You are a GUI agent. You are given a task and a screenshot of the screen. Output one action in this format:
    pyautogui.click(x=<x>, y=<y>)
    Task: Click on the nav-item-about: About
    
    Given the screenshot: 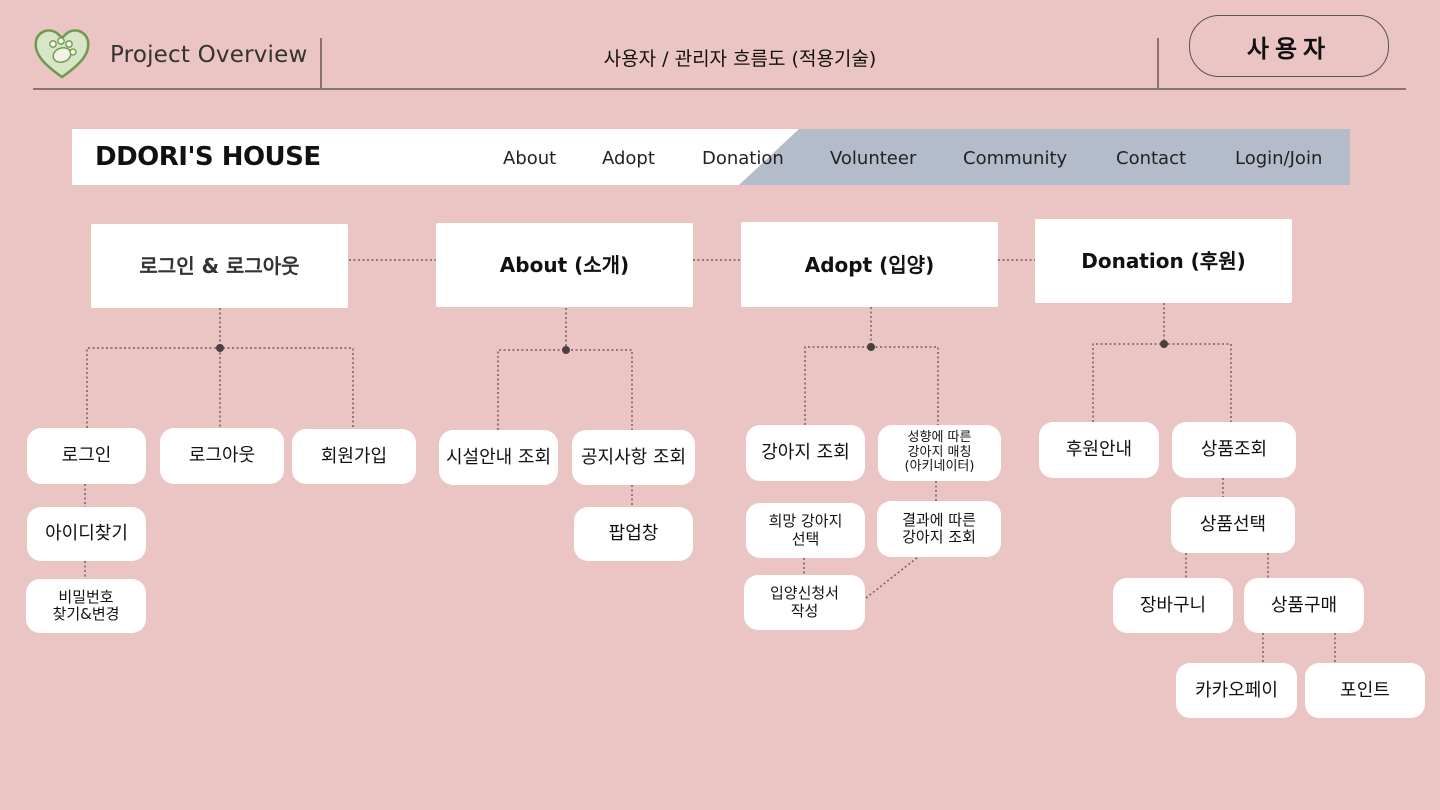 What is the action you would take?
    pyautogui.click(x=529, y=158)
    